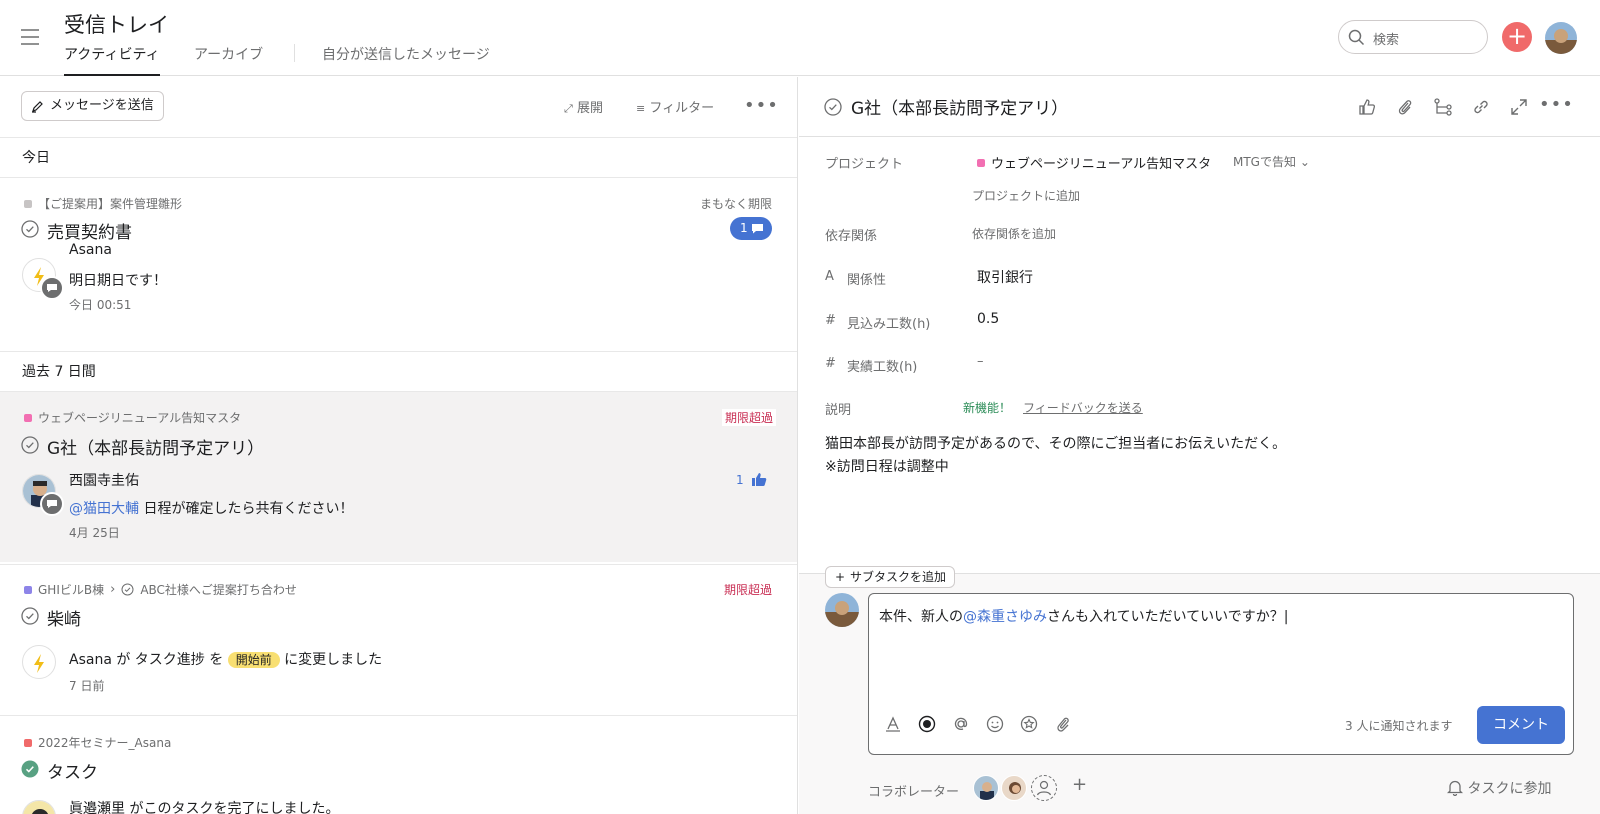 This screenshot has height=814, width=1600. I want to click on text-format-icon, so click(893, 724).